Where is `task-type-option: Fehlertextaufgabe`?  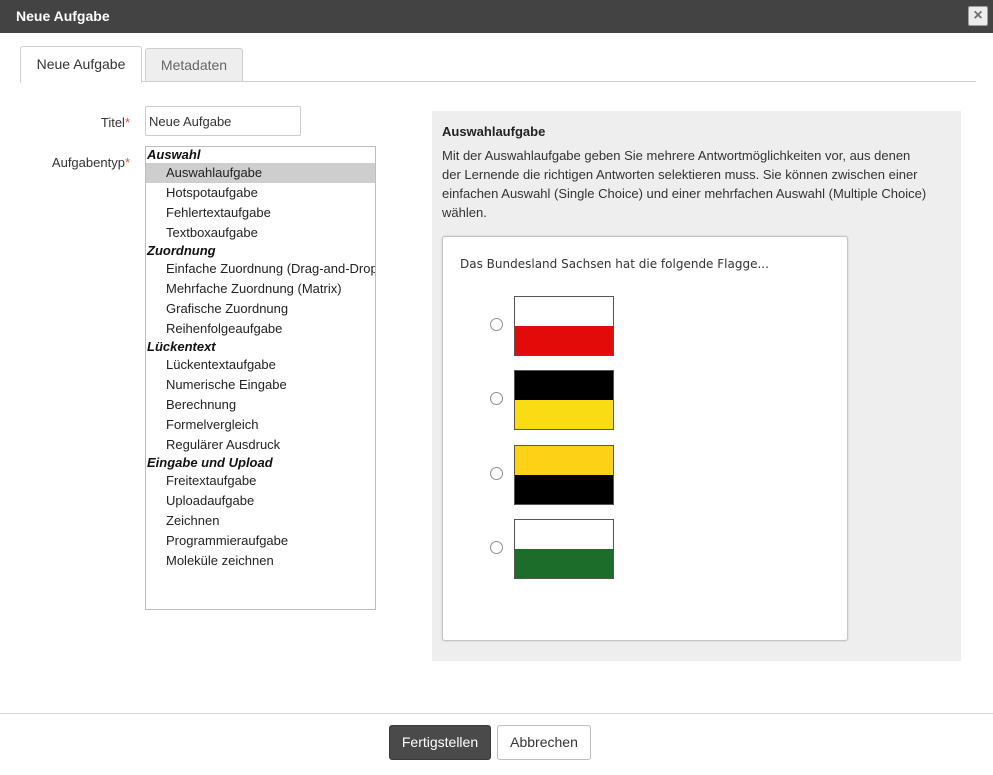 task-type-option: Fehlertextaufgabe is located at coordinates (260, 213).